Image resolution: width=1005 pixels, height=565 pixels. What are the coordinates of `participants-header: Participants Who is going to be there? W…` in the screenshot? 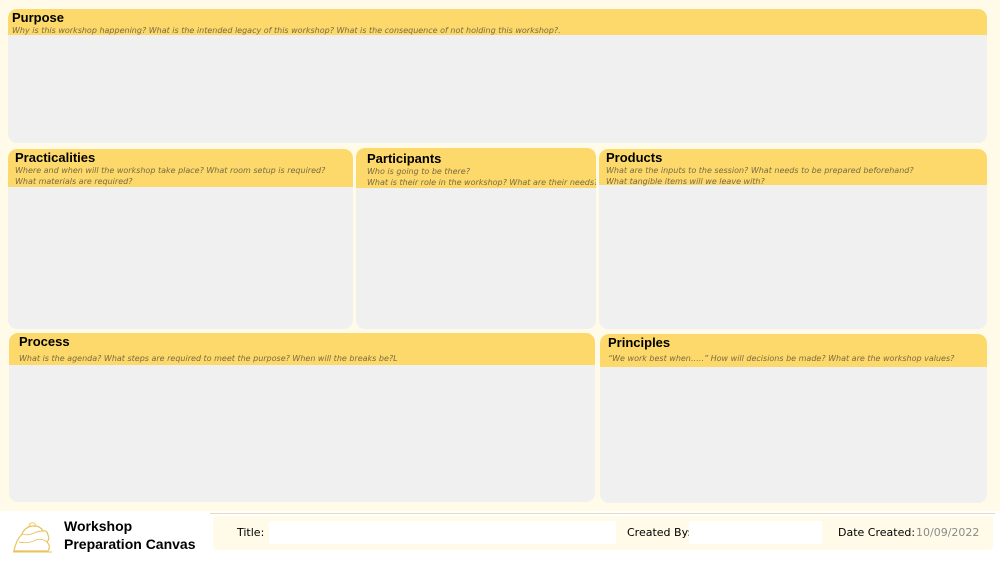 It's located at (476, 168).